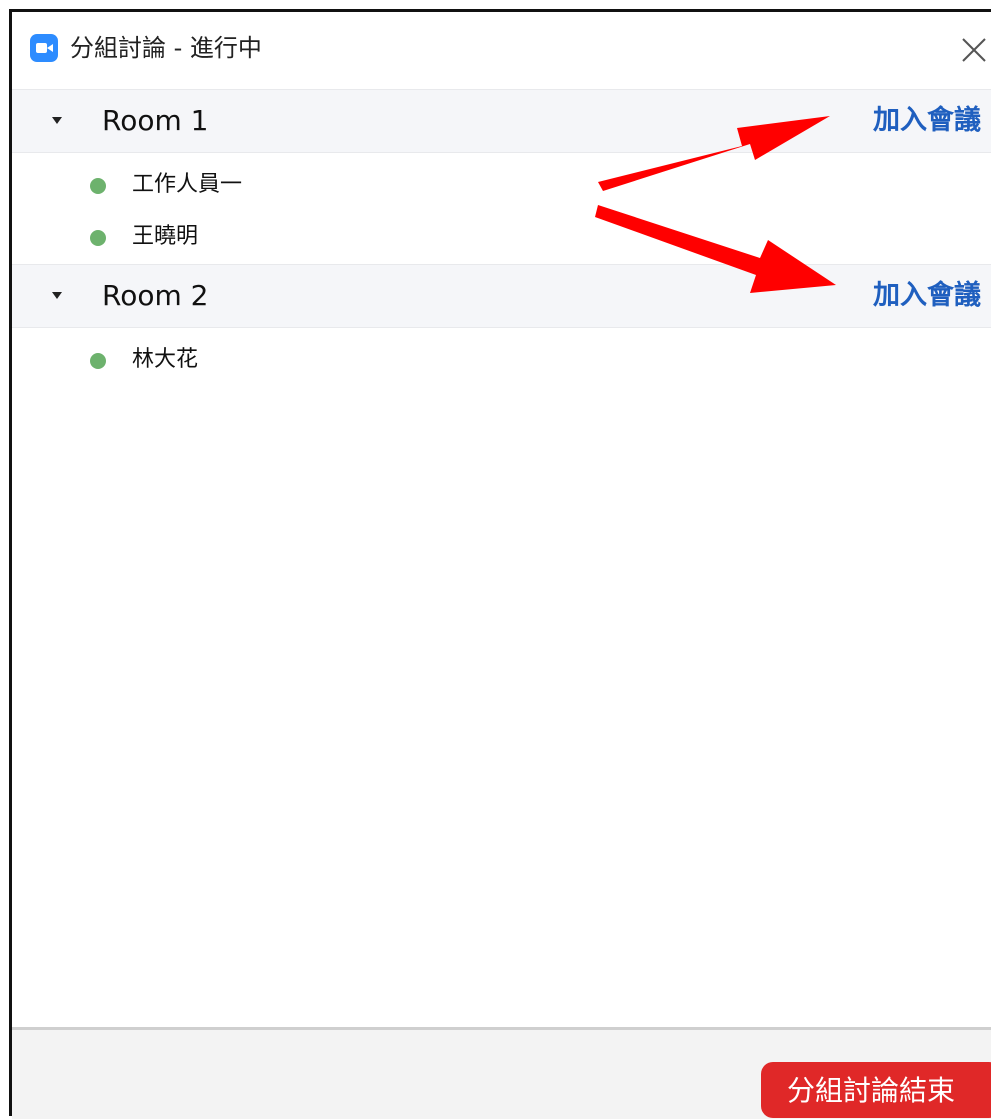  Describe the element at coordinates (876, 1090) in the screenshot. I see `end-breakout-rooms-button: 分組討論結束` at that location.